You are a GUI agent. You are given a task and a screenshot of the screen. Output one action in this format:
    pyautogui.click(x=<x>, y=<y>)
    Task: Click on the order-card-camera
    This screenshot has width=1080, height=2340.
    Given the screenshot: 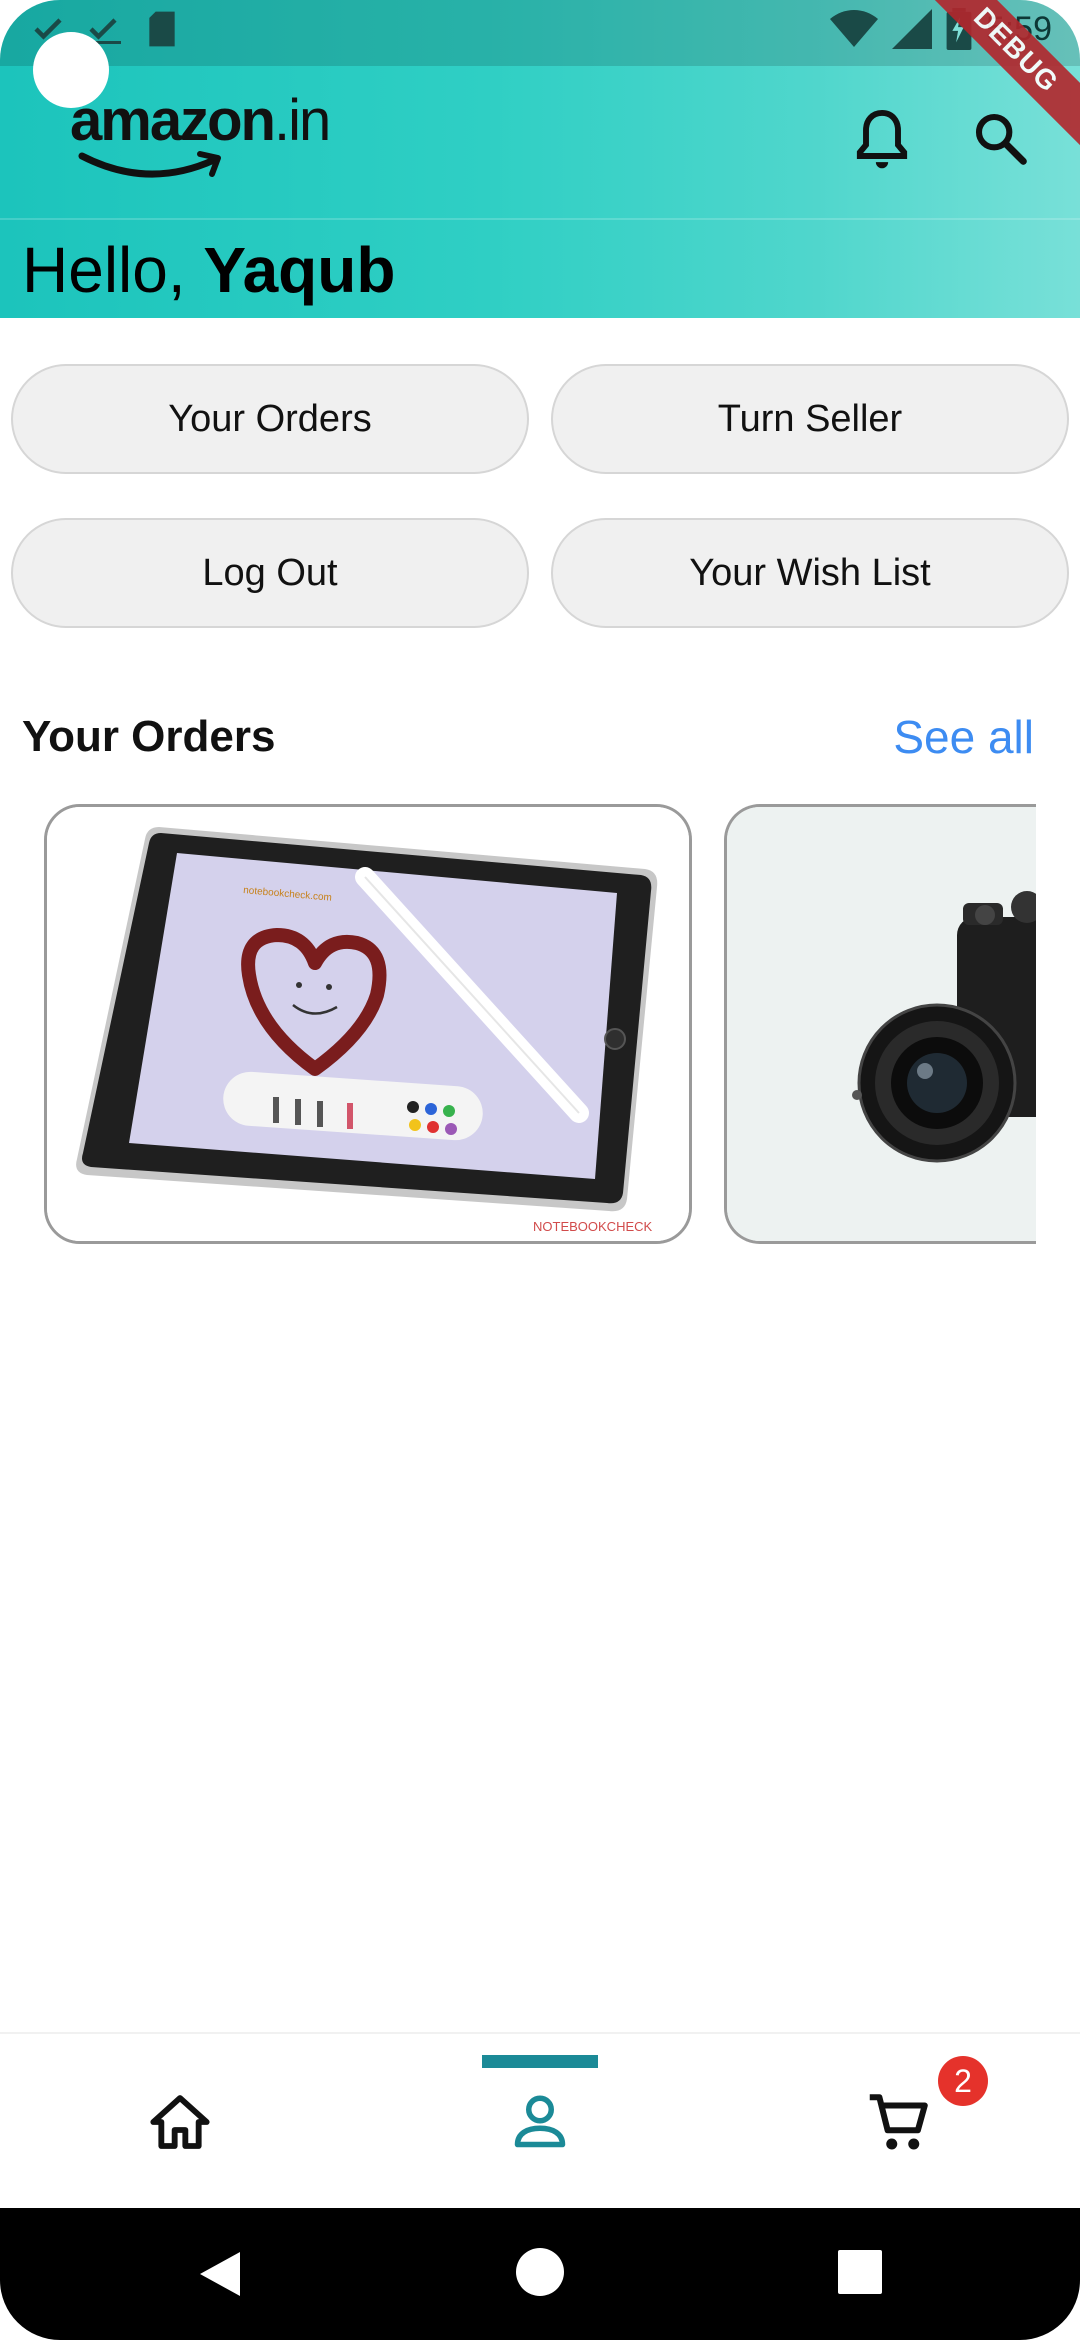 What is the action you would take?
    pyautogui.click(x=894, y=1024)
    